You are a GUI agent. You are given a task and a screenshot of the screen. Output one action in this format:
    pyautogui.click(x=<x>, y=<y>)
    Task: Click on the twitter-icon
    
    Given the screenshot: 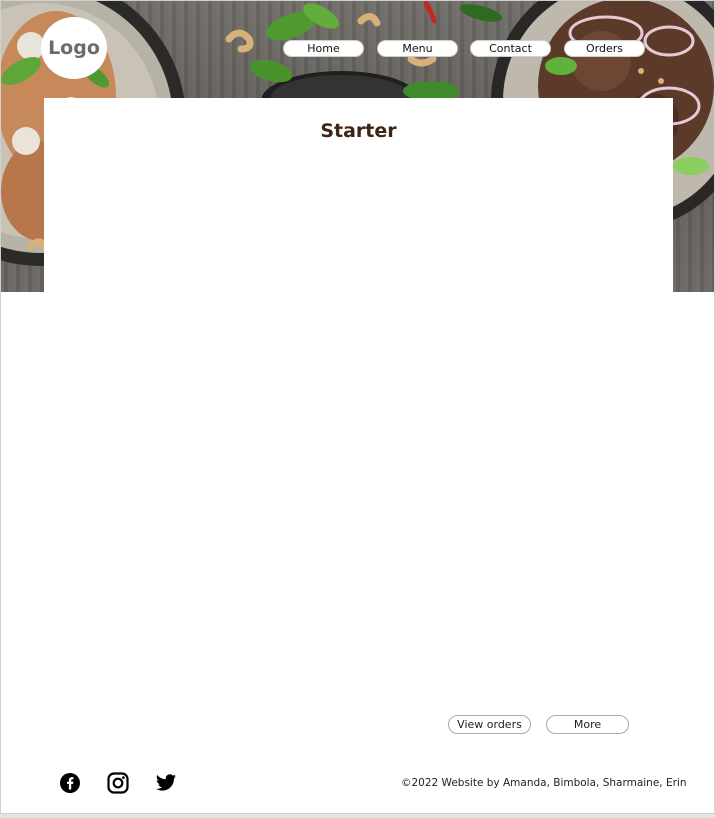 What is the action you would take?
    pyautogui.click(x=166, y=783)
    